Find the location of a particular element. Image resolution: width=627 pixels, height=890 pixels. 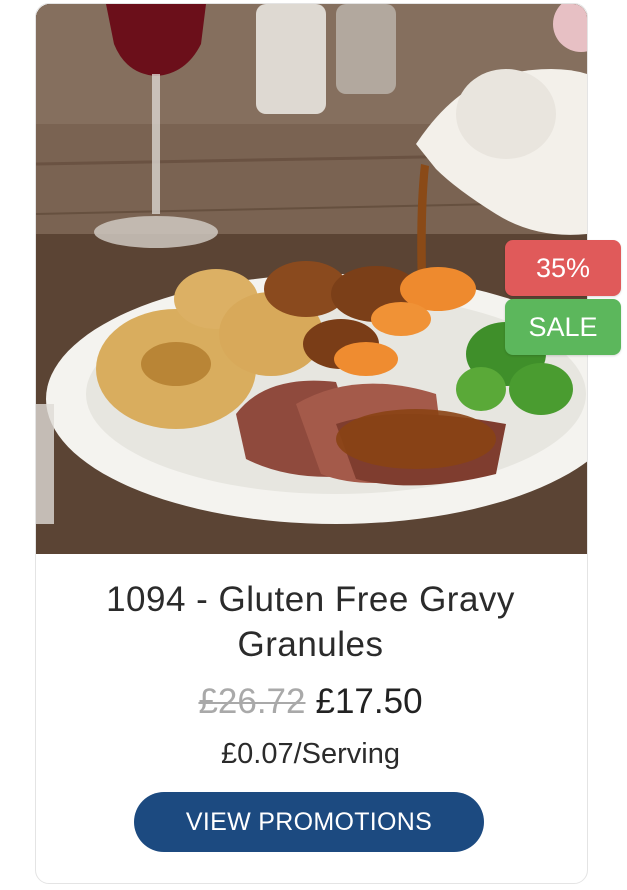

sale-badge: SALE is located at coordinates (563, 327).